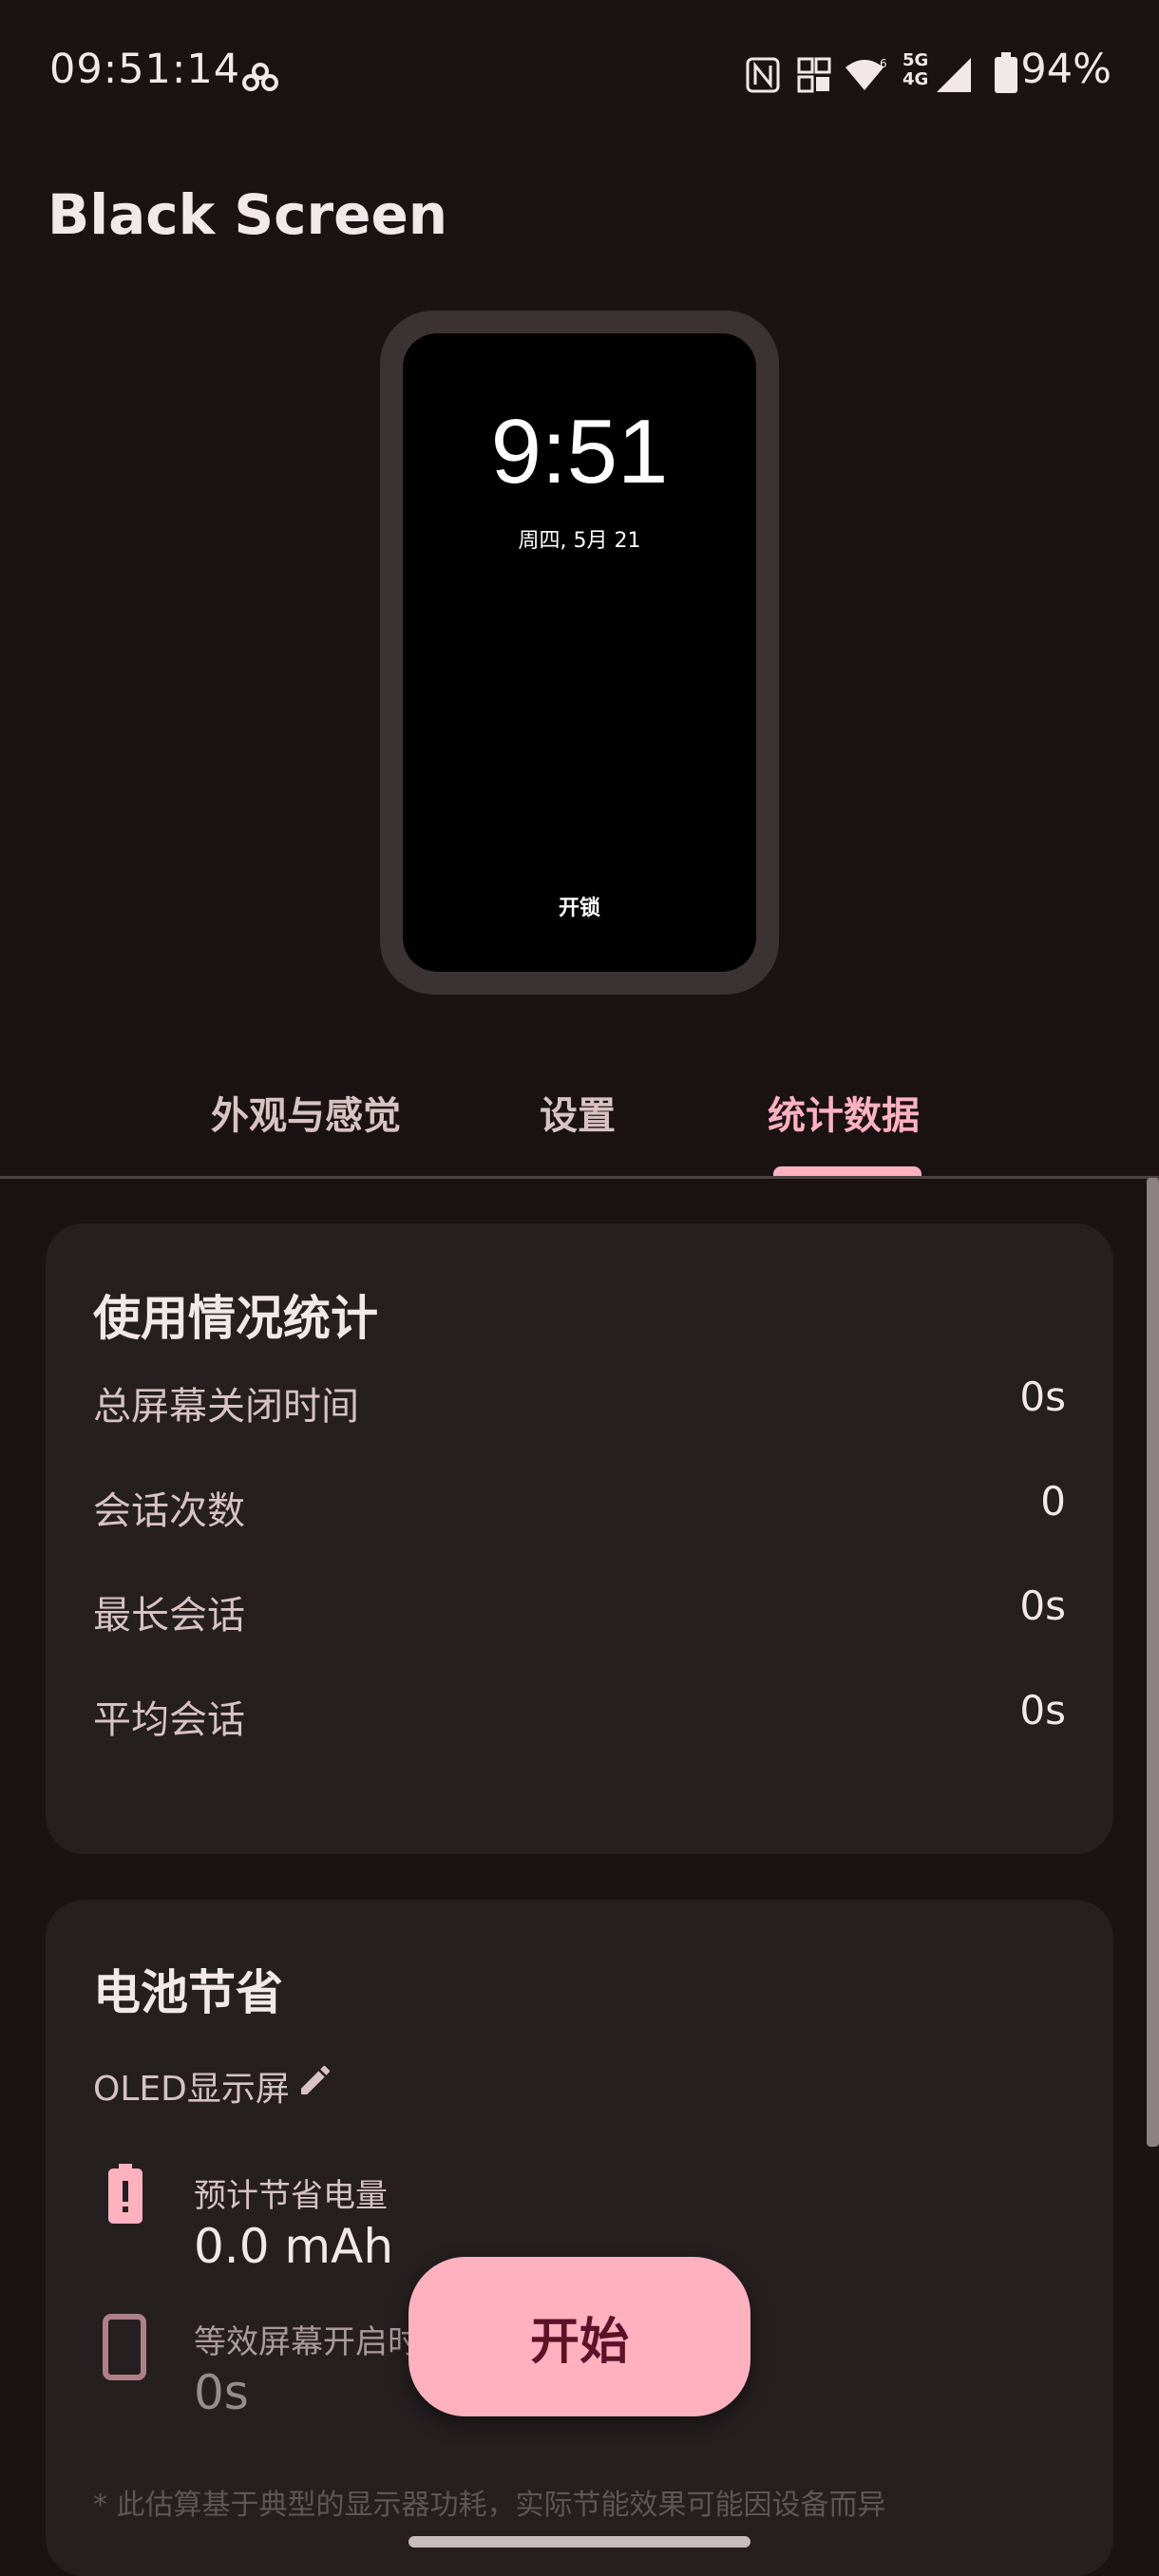 The height and width of the screenshot is (2576, 1159). Describe the element at coordinates (1153, 1662) in the screenshot. I see `scrollbar` at that location.